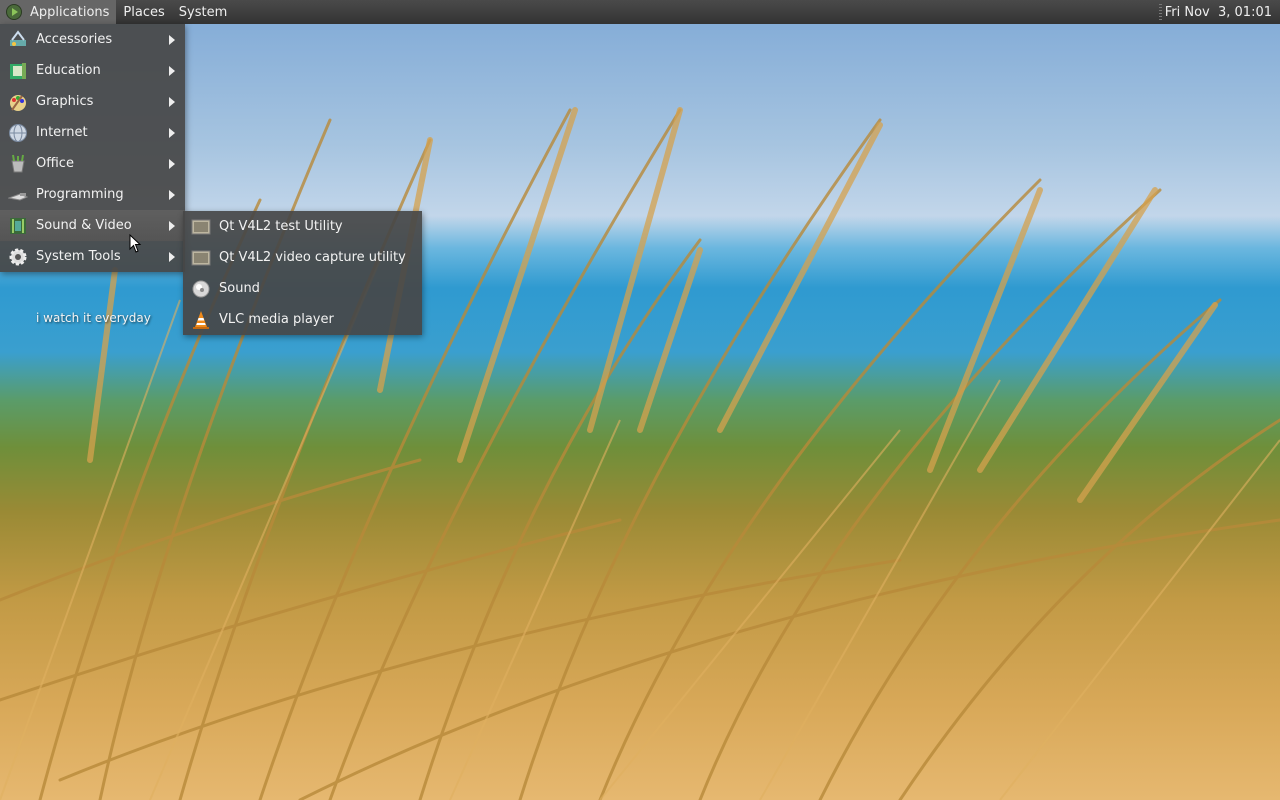 This screenshot has height=800, width=1280. I want to click on menu-item-programming: Programming, so click(92, 194).